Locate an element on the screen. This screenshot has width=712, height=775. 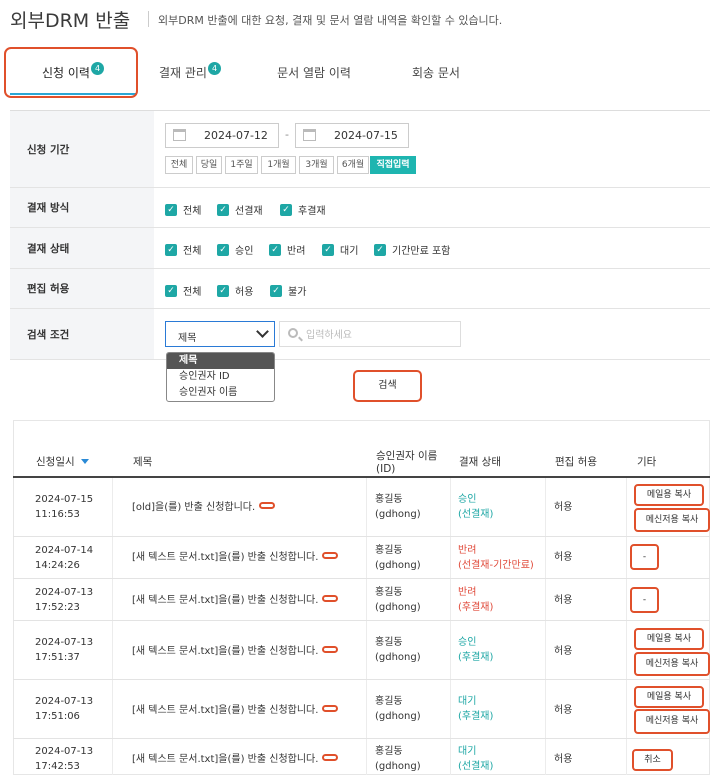
dropdown-option-approver-id: 승인권자 ID is located at coordinates (220, 377).